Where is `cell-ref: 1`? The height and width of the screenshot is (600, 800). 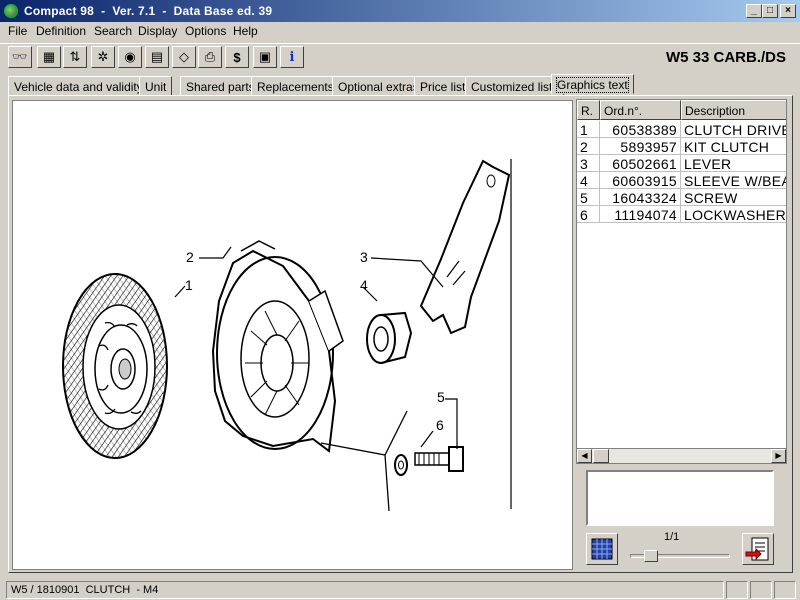
cell-ref: 1 is located at coordinates (588, 129).